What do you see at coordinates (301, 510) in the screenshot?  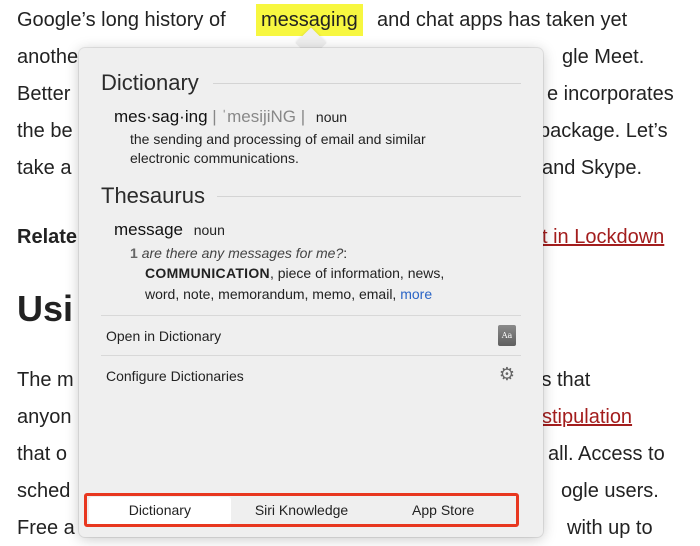 I see `annotation-highlight-box` at bounding box center [301, 510].